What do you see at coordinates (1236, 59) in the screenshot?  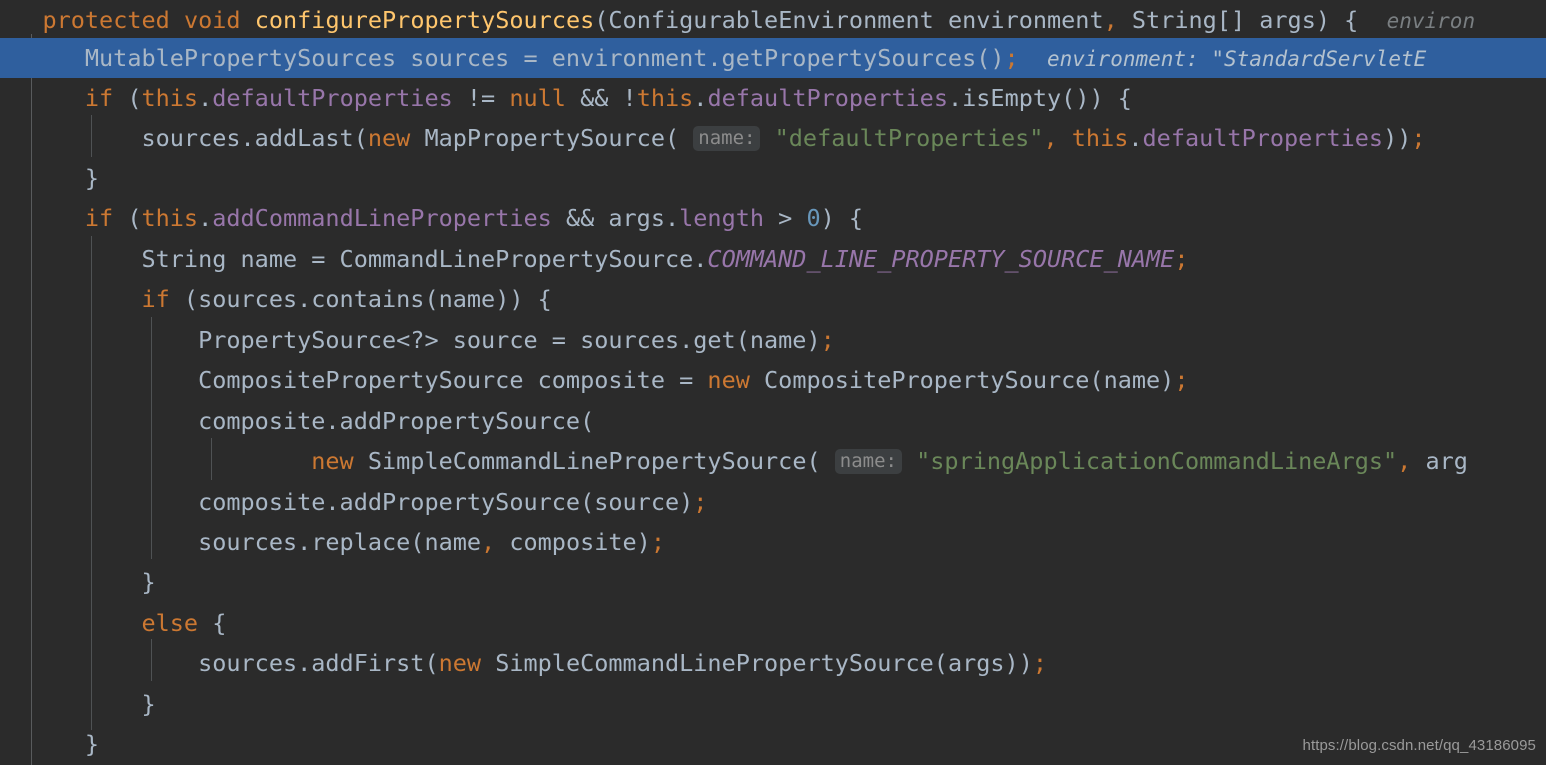 I see `inline-value-hint-line2: environment: "StandardServletE` at bounding box center [1236, 59].